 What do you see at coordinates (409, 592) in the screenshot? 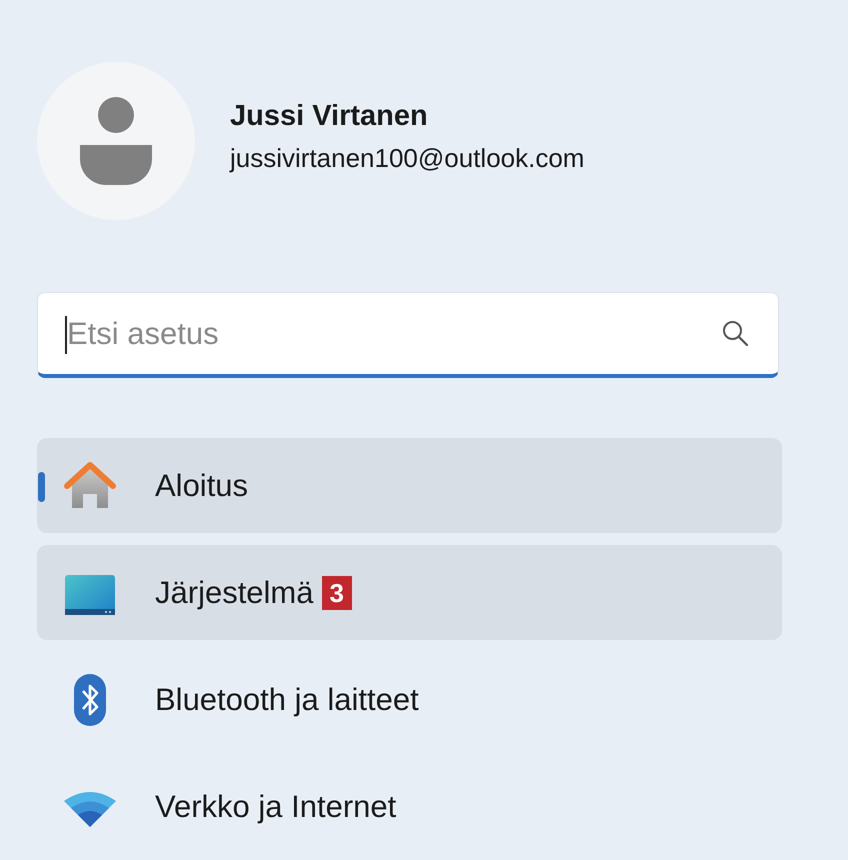
I see `nav-item: Järjestelmä 3` at bounding box center [409, 592].